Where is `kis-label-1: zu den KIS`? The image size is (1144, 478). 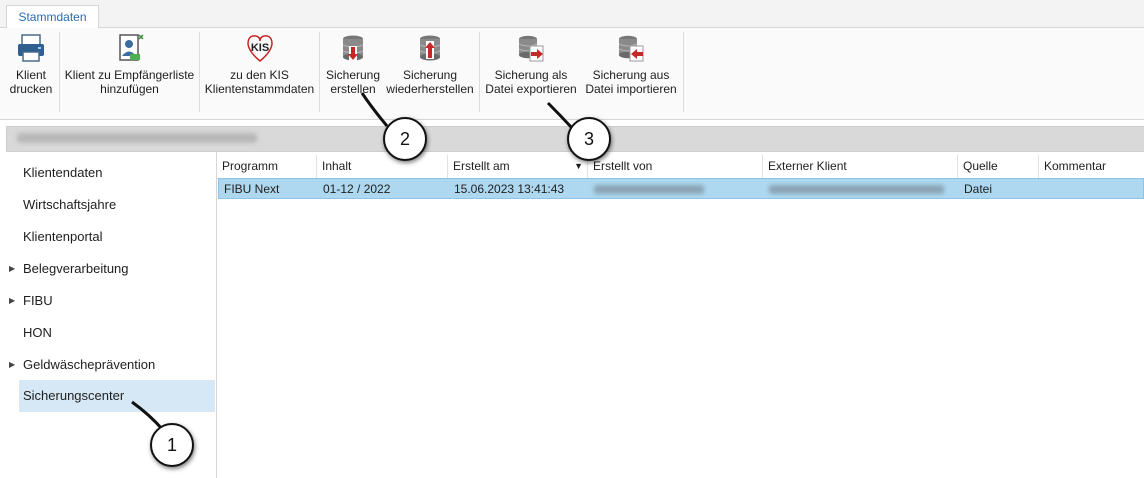 kis-label-1: zu den KIS is located at coordinates (259, 75).